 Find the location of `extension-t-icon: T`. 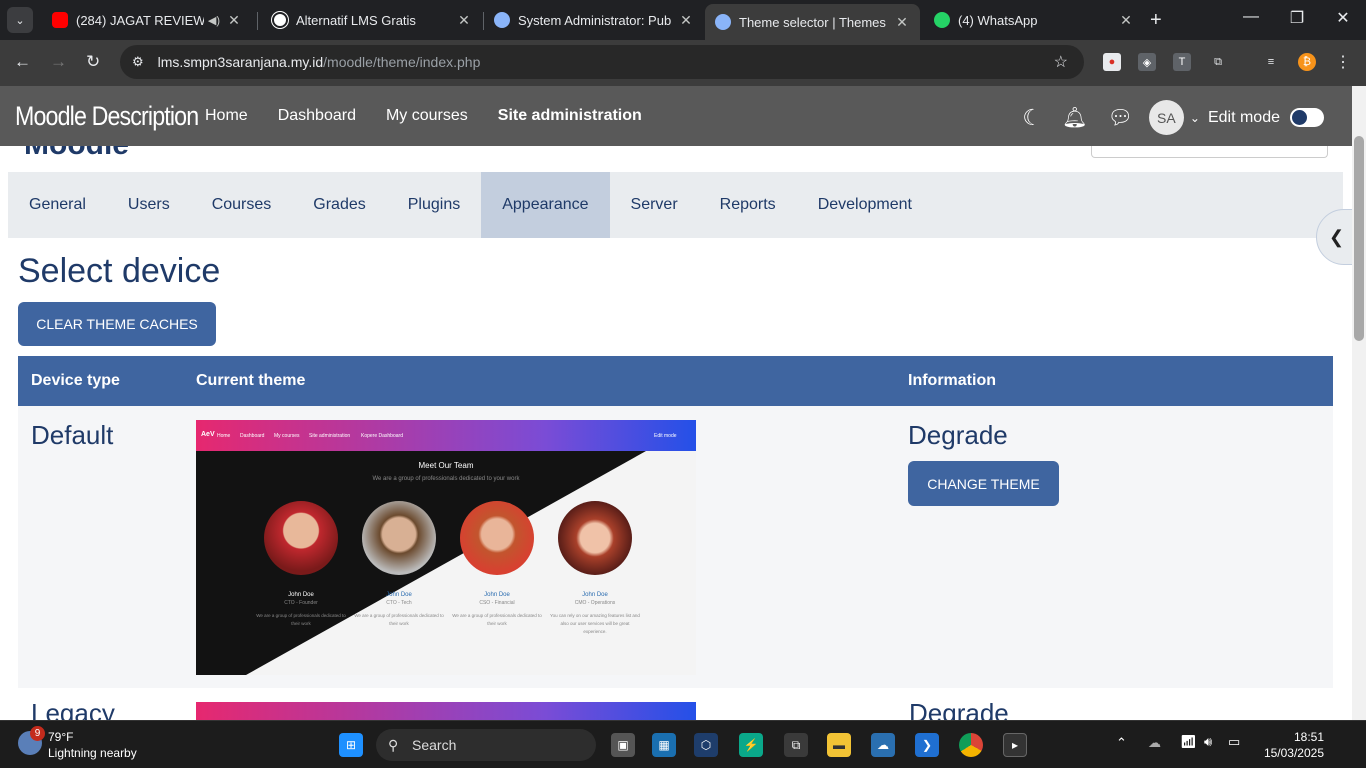

extension-t-icon: T is located at coordinates (1182, 62).